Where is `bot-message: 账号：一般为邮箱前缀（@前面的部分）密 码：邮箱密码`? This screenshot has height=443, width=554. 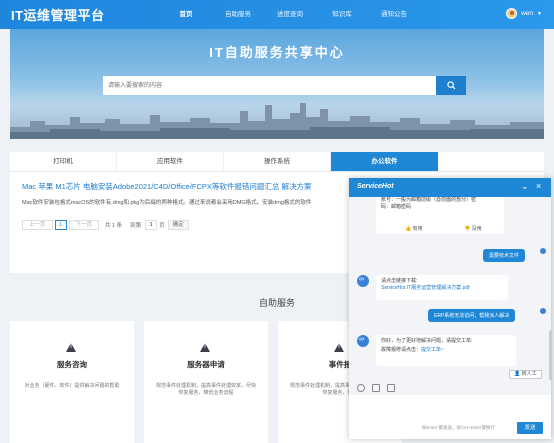 bot-message: 账号：一般为邮箱前缀（@前面的部分）密 码：邮箱密码 is located at coordinates (440, 215).